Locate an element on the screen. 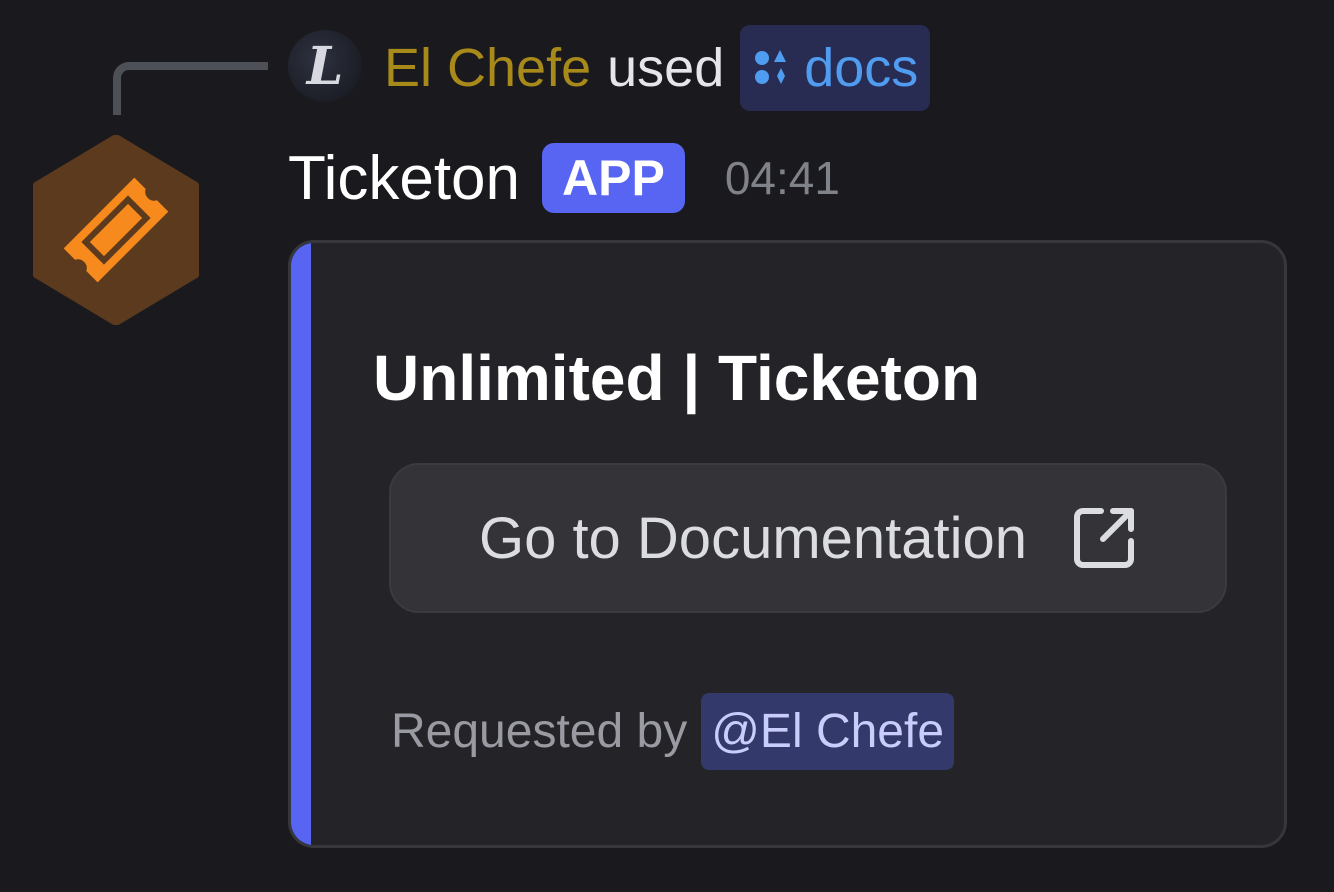 The width and height of the screenshot is (1334, 892). external-link-icon is located at coordinates (1104, 538).